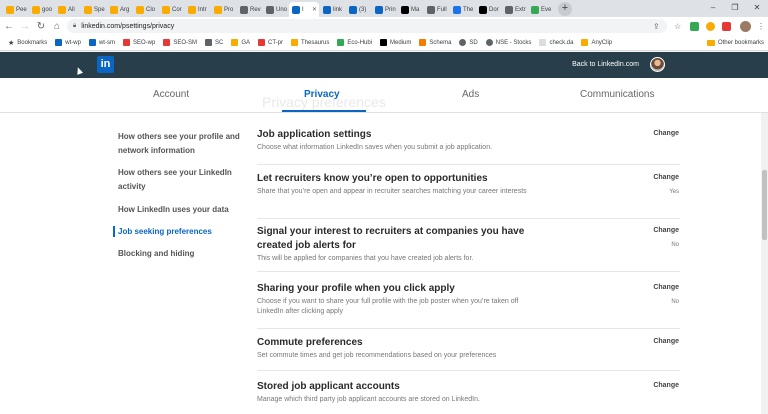 This screenshot has height=414, width=768. What do you see at coordinates (367, 26) in the screenshot?
I see `url-input: 🔒︎ linkedin.com/psettings/privacy` at bounding box center [367, 26].